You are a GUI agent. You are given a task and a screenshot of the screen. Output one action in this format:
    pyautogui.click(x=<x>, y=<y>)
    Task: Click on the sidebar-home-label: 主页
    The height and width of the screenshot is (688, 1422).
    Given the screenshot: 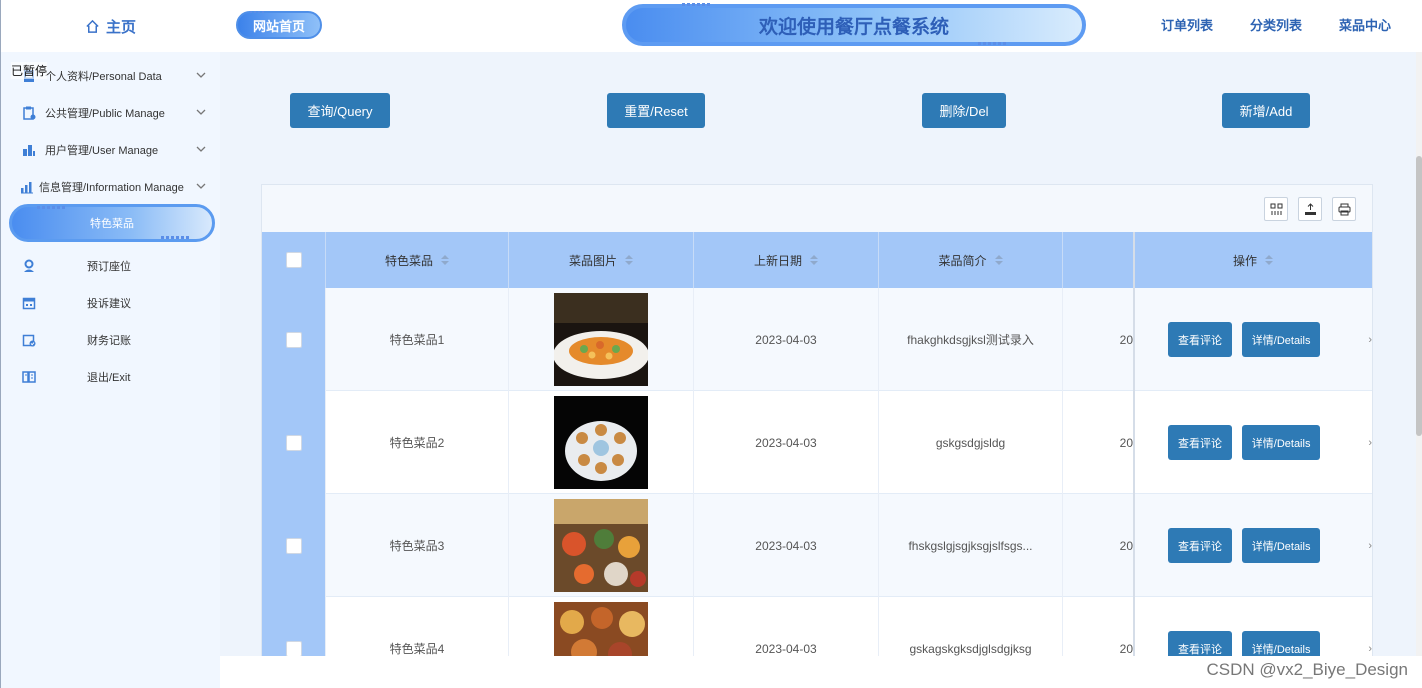 What is the action you would take?
    pyautogui.click(x=120, y=27)
    